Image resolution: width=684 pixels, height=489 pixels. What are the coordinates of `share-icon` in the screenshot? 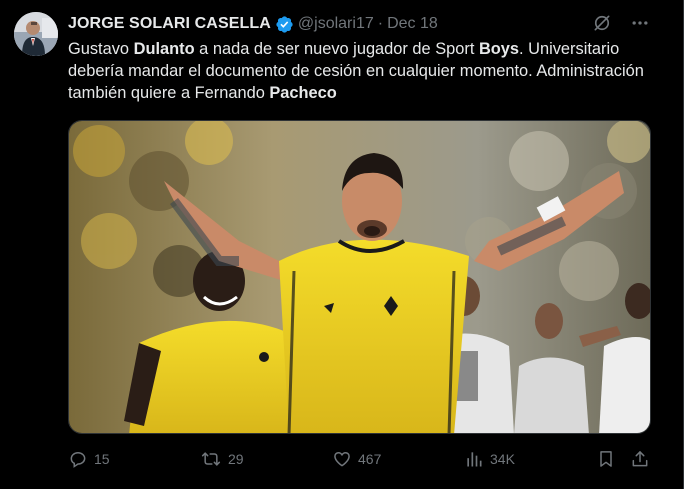 It's located at (640, 459).